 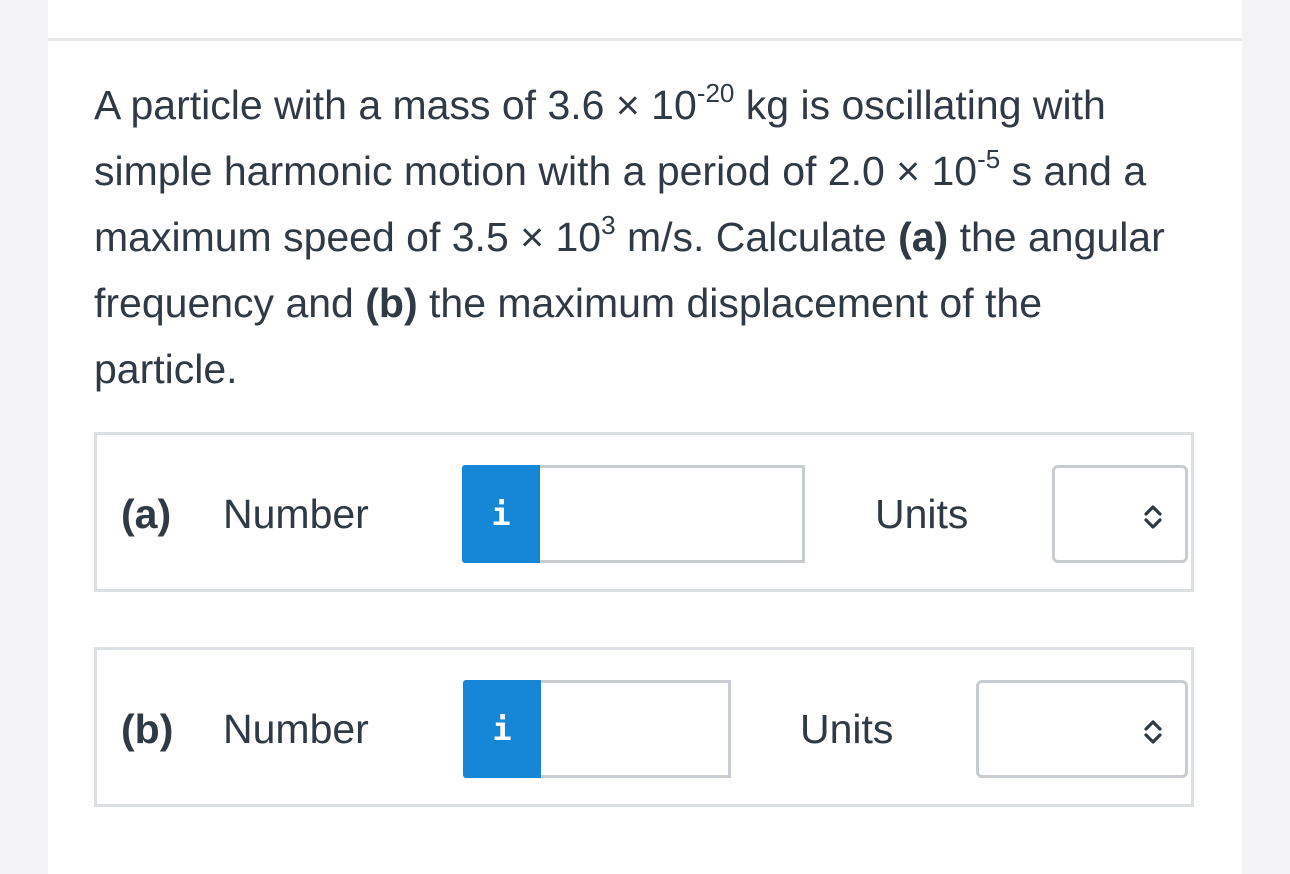 I want to click on exponent: -5, so click(x=989, y=159).